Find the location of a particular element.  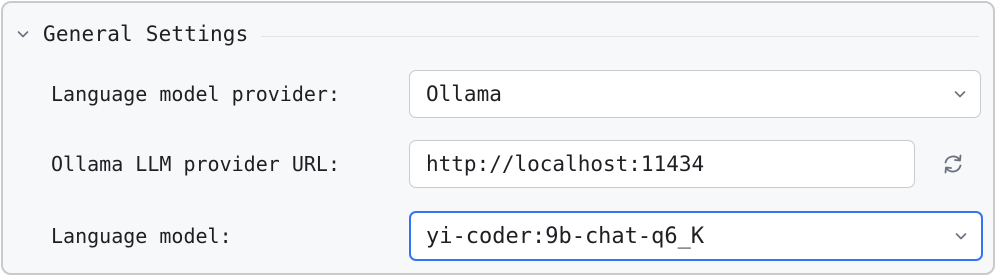

url-input is located at coordinates (662, 164).